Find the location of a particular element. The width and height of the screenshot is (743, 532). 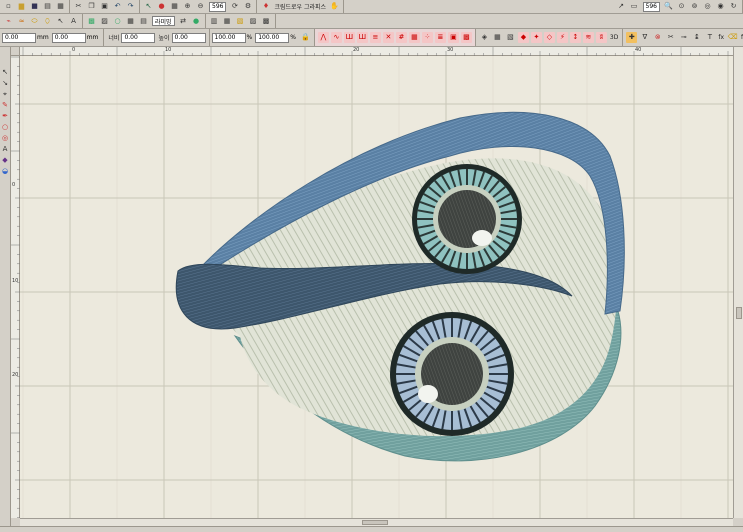

vertical-scrollbar is located at coordinates (738, 282).